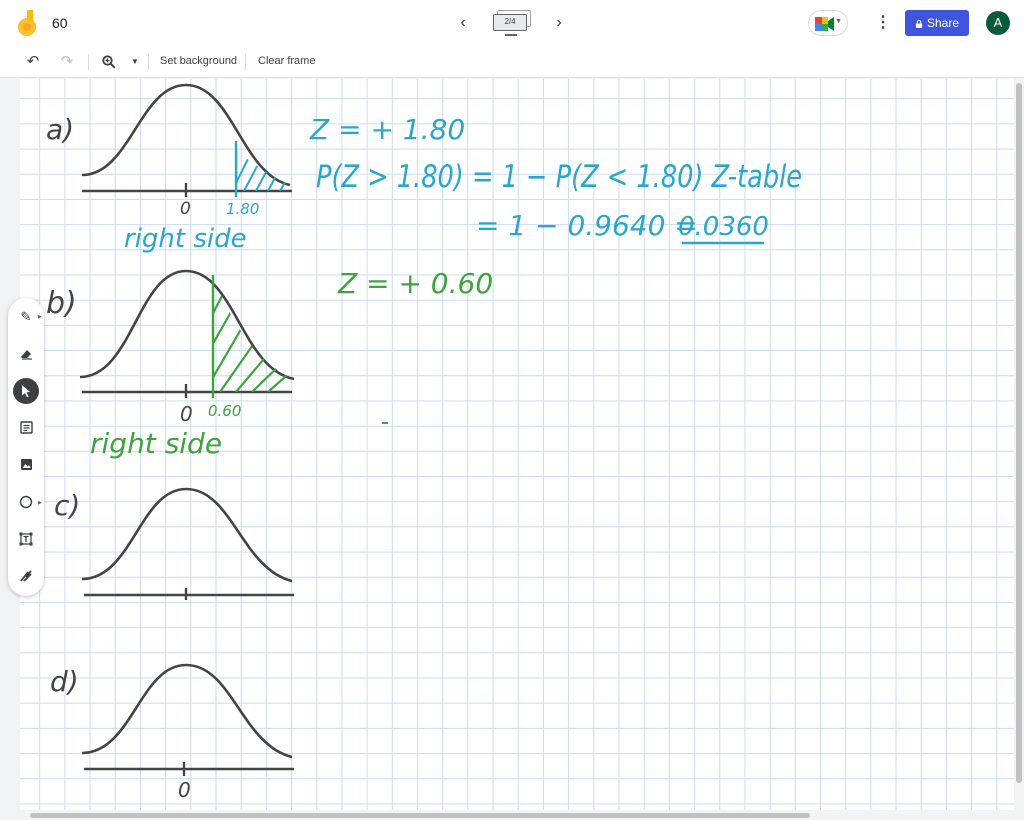 This screenshot has width=1024, height=820. What do you see at coordinates (286, 61) in the screenshot?
I see `clear-frame-button: Clear frame` at bounding box center [286, 61].